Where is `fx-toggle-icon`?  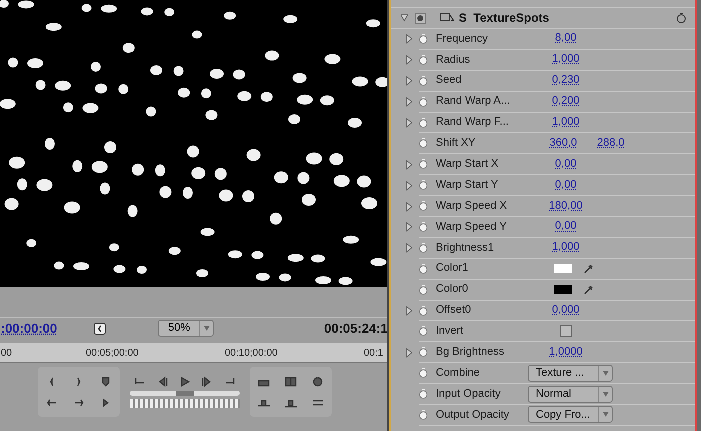
fx-toggle-icon is located at coordinates (420, 18).